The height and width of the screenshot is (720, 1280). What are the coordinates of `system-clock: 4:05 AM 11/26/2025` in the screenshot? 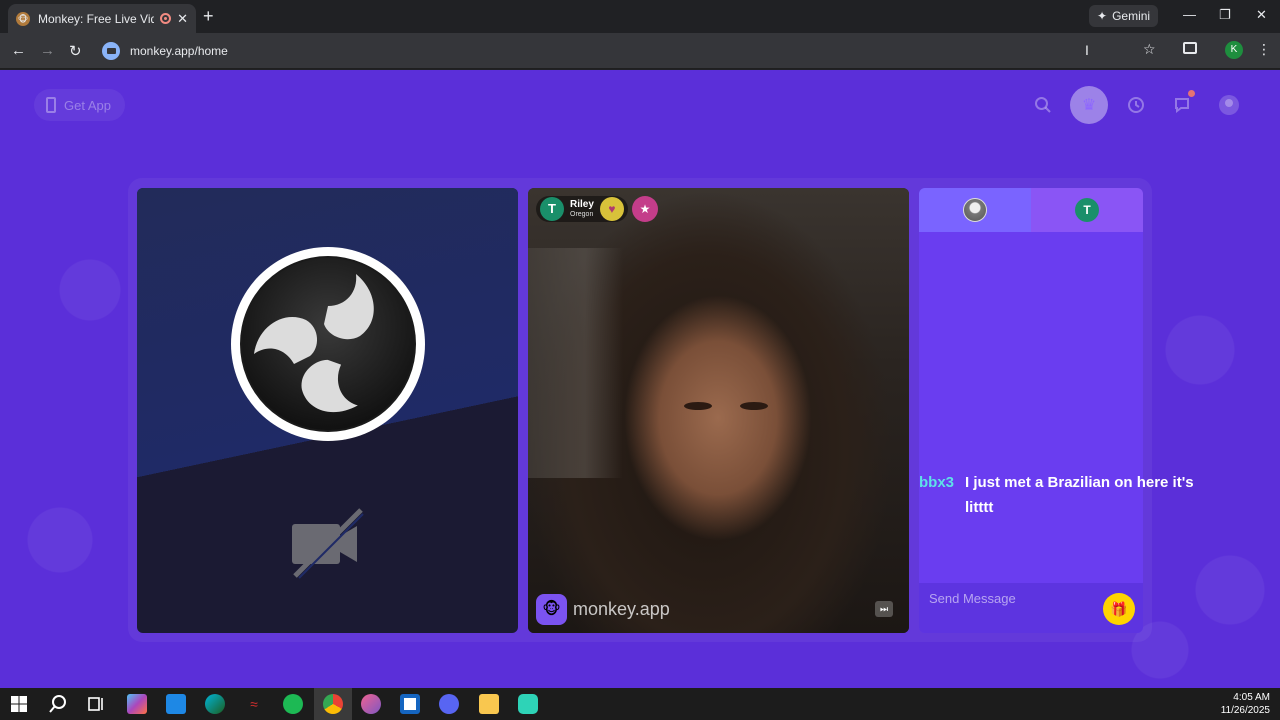 It's located at (1245, 704).